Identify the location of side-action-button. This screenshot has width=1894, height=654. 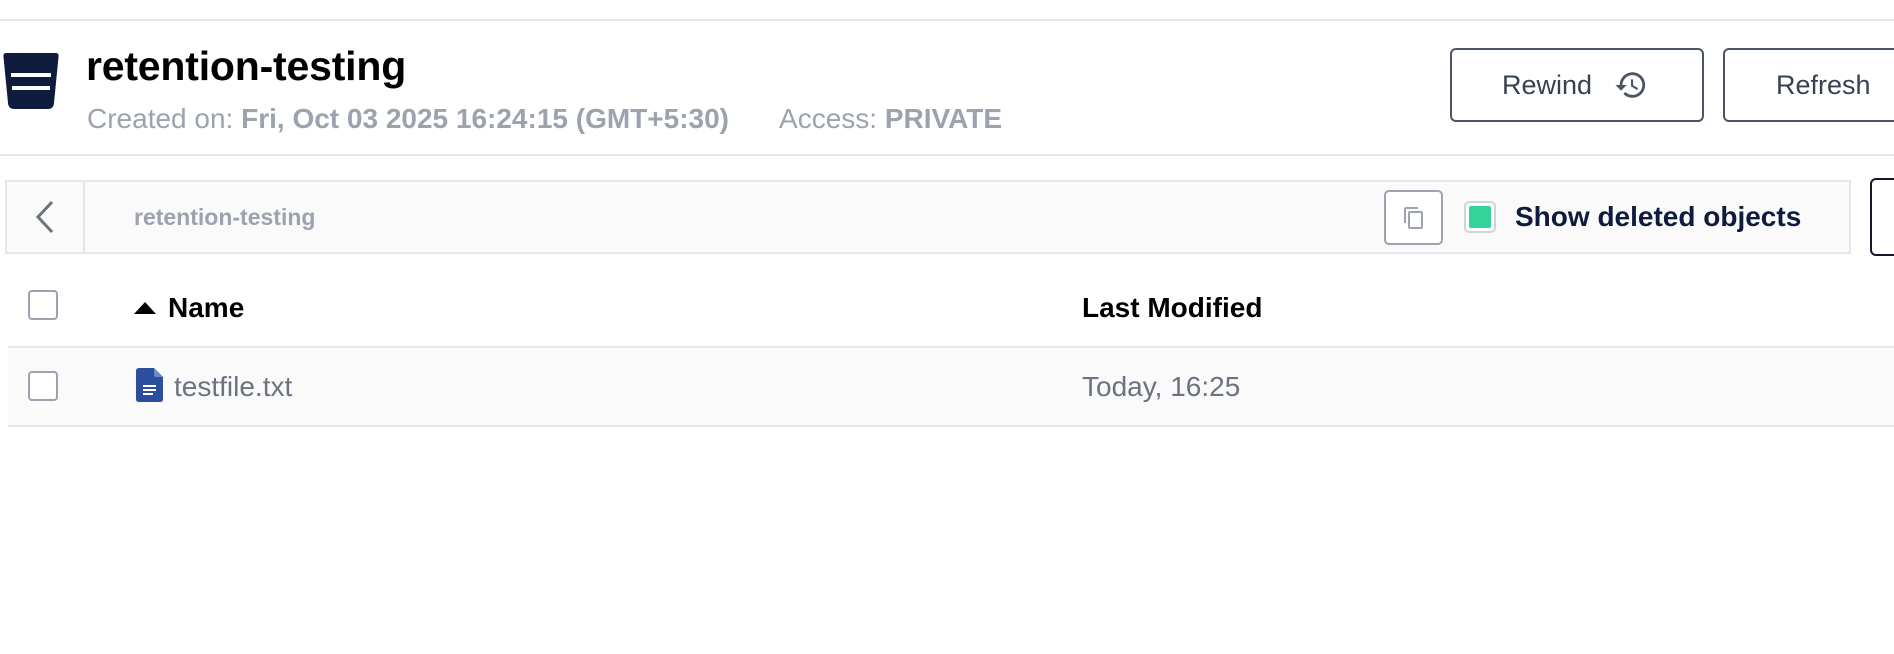
(1882, 217).